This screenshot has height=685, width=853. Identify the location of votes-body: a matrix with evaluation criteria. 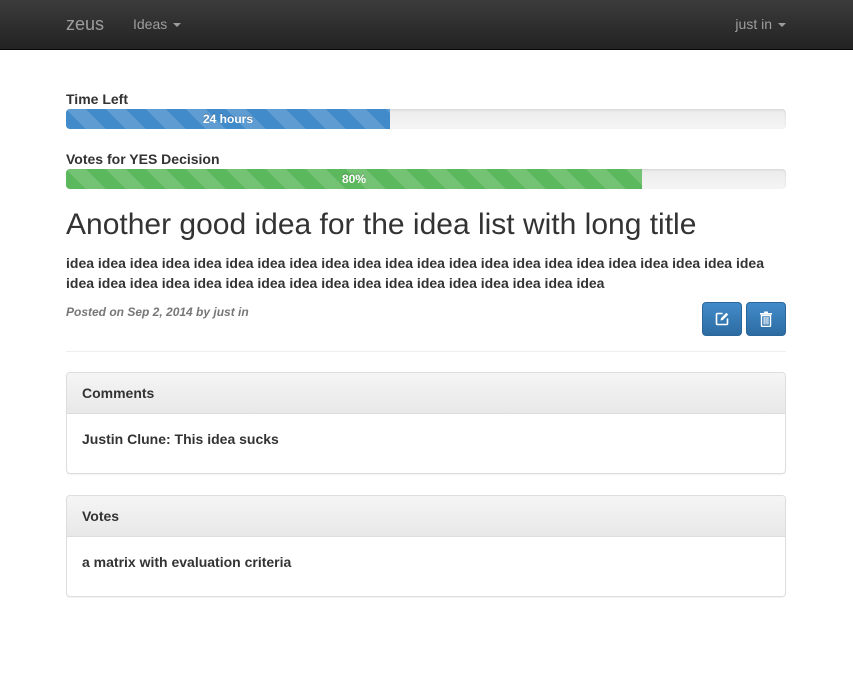
(426, 566).